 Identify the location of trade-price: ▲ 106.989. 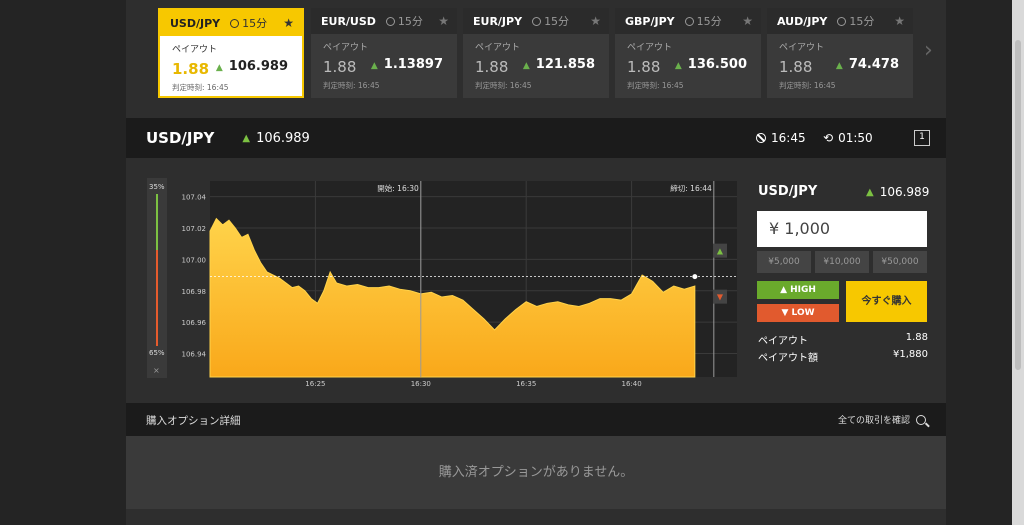
(897, 192).